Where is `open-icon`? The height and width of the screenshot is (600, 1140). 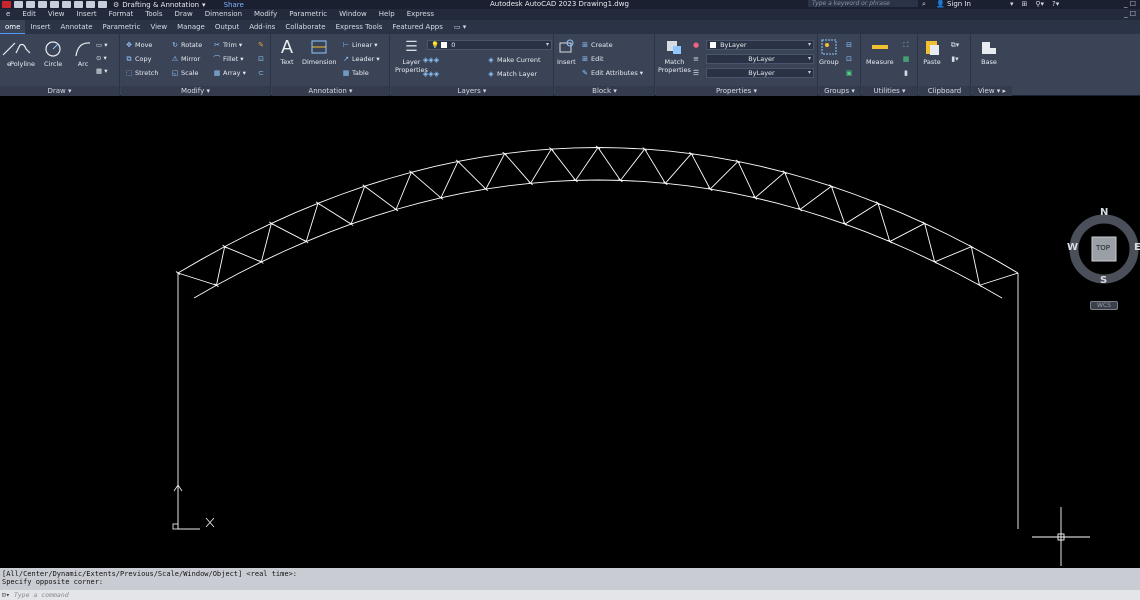 open-icon is located at coordinates (30, 4).